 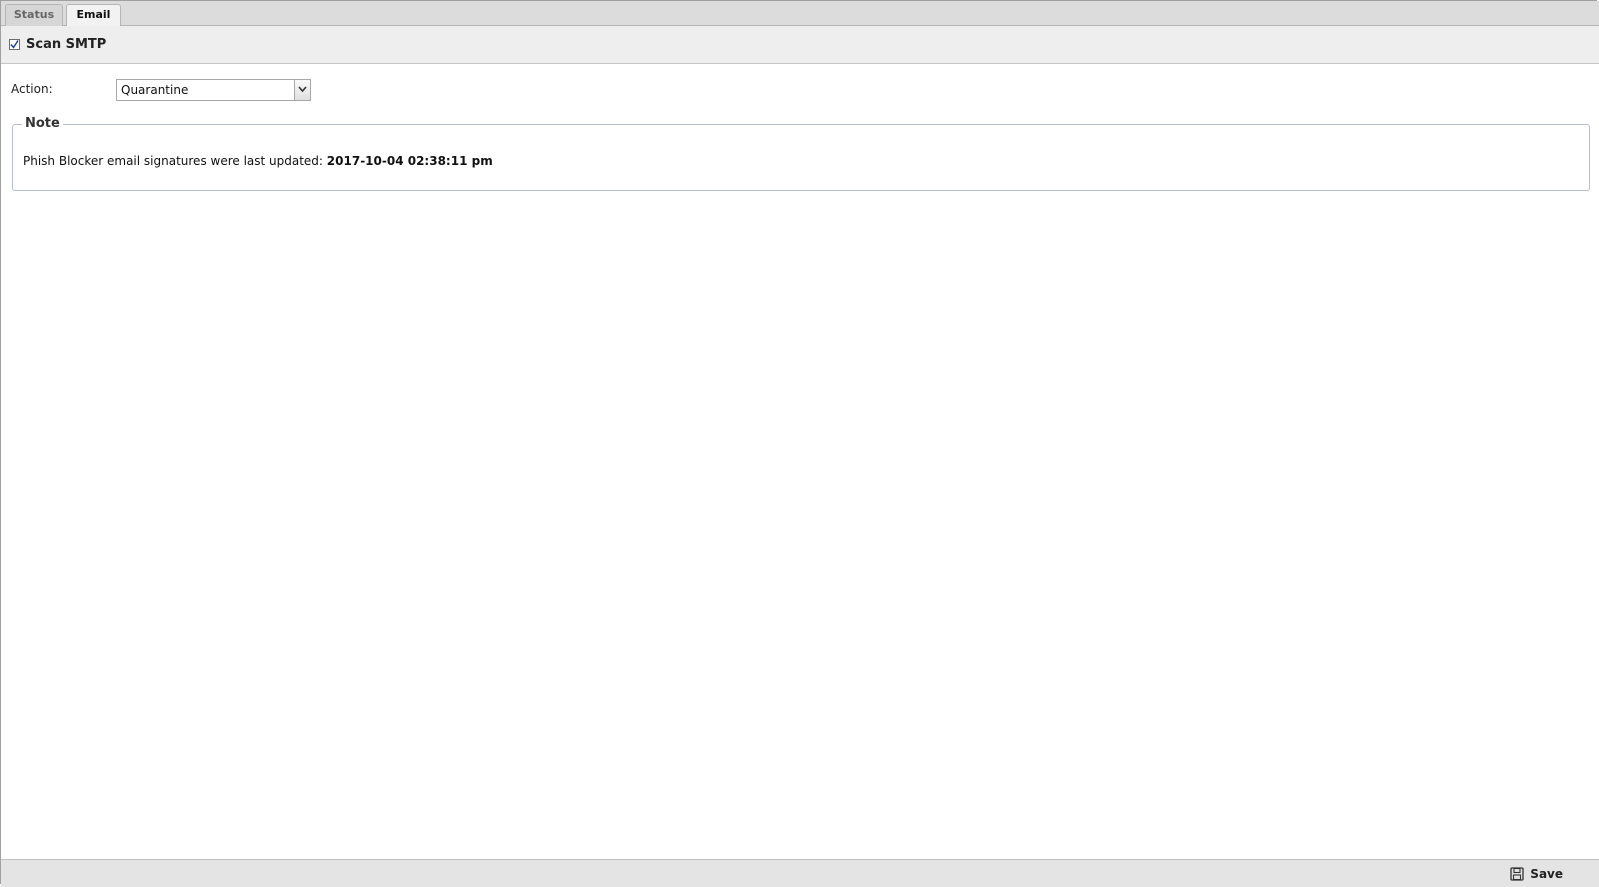 I want to click on scan-smtp-label: Scan SMTP, so click(x=66, y=44).